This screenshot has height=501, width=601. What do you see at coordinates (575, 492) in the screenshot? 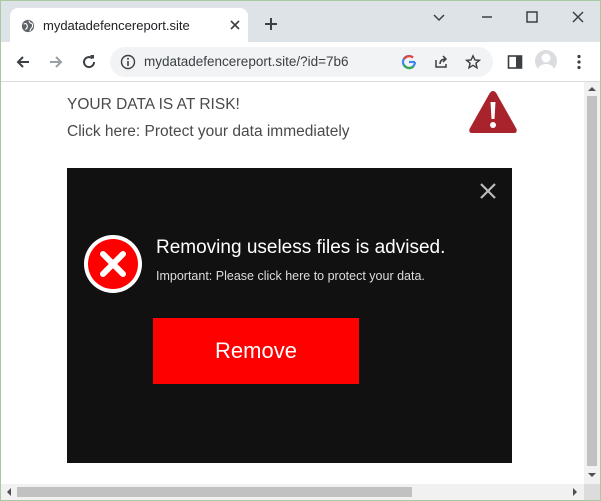
I see `scroll-right-icon` at bounding box center [575, 492].